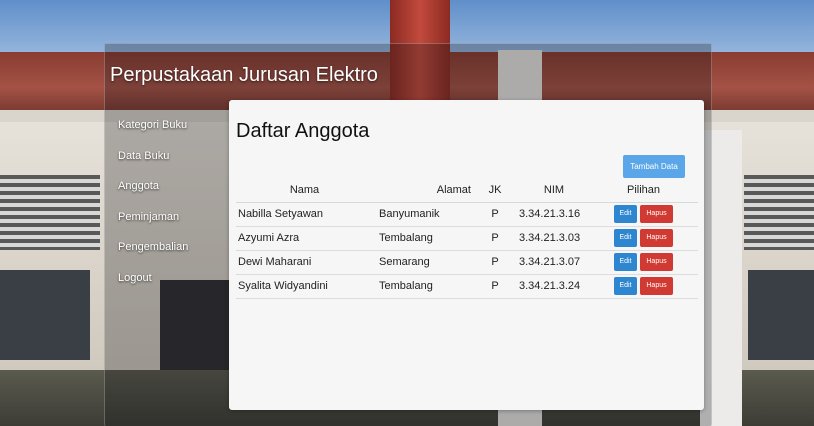 Image resolution: width=814 pixels, height=426 pixels. What do you see at coordinates (303, 262) in the screenshot?
I see `cell-nama: Dewi Maharani` at bounding box center [303, 262].